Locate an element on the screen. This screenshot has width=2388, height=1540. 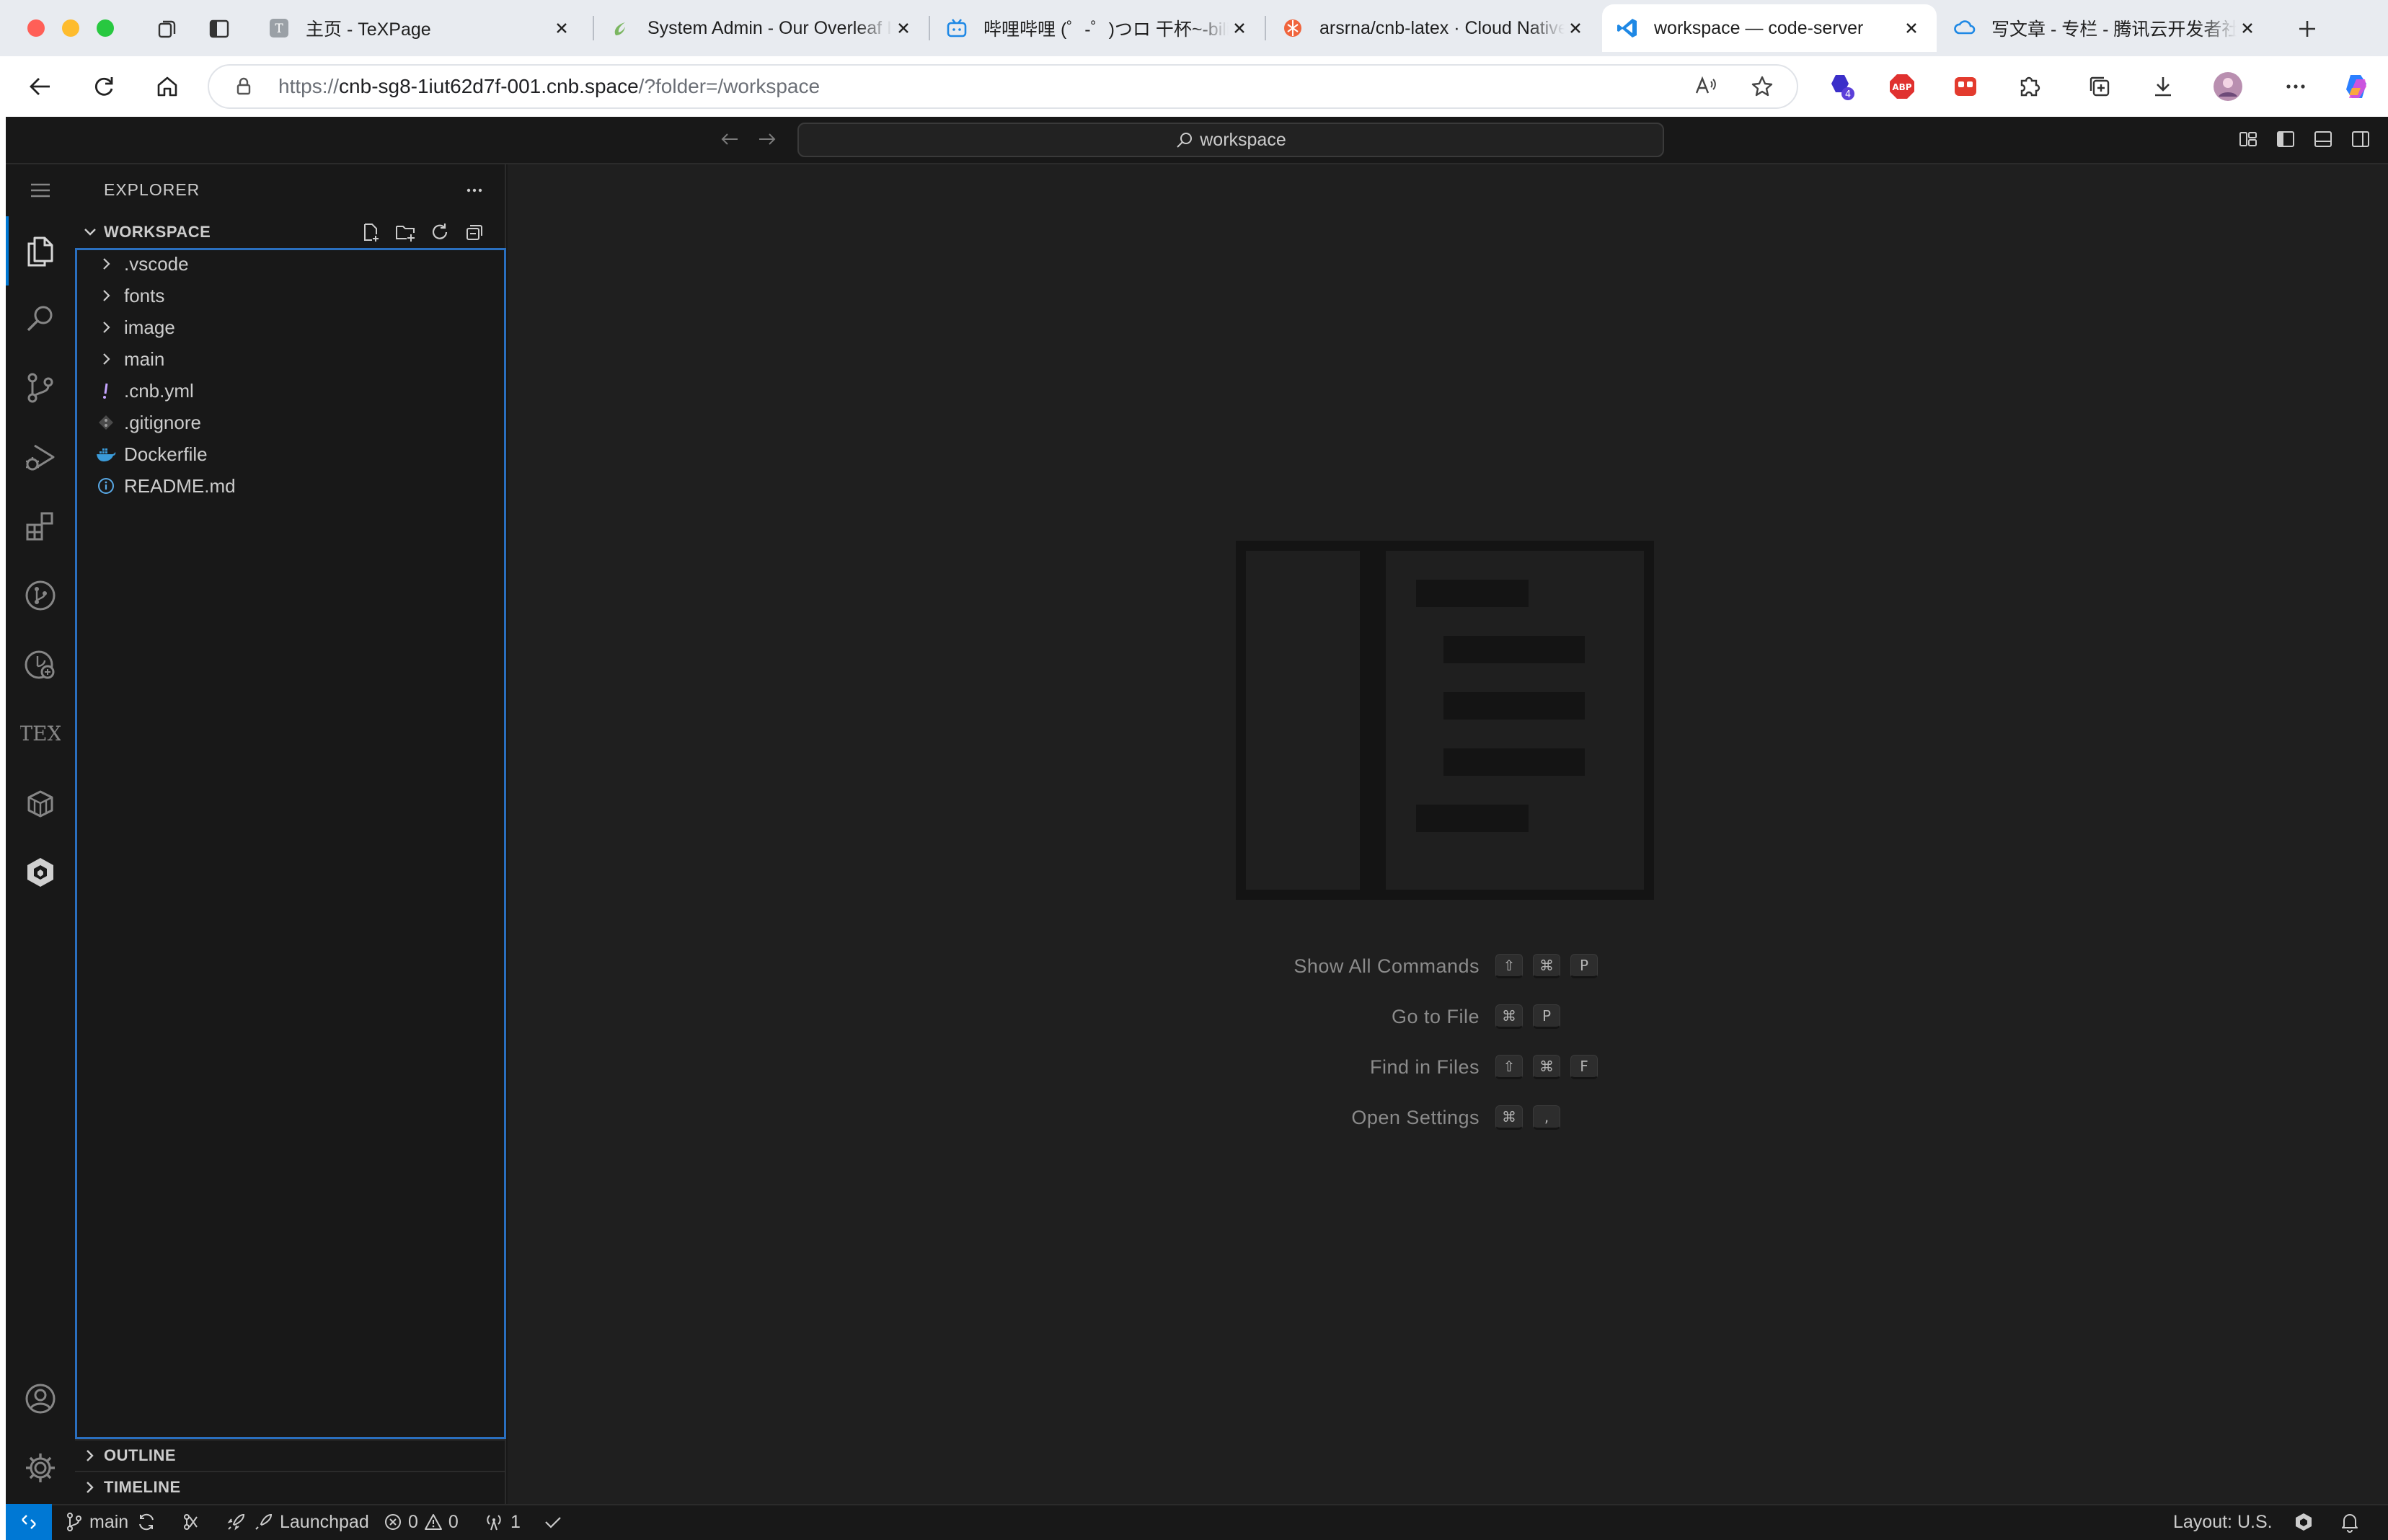
collections-icon is located at coordinates (2099, 86).